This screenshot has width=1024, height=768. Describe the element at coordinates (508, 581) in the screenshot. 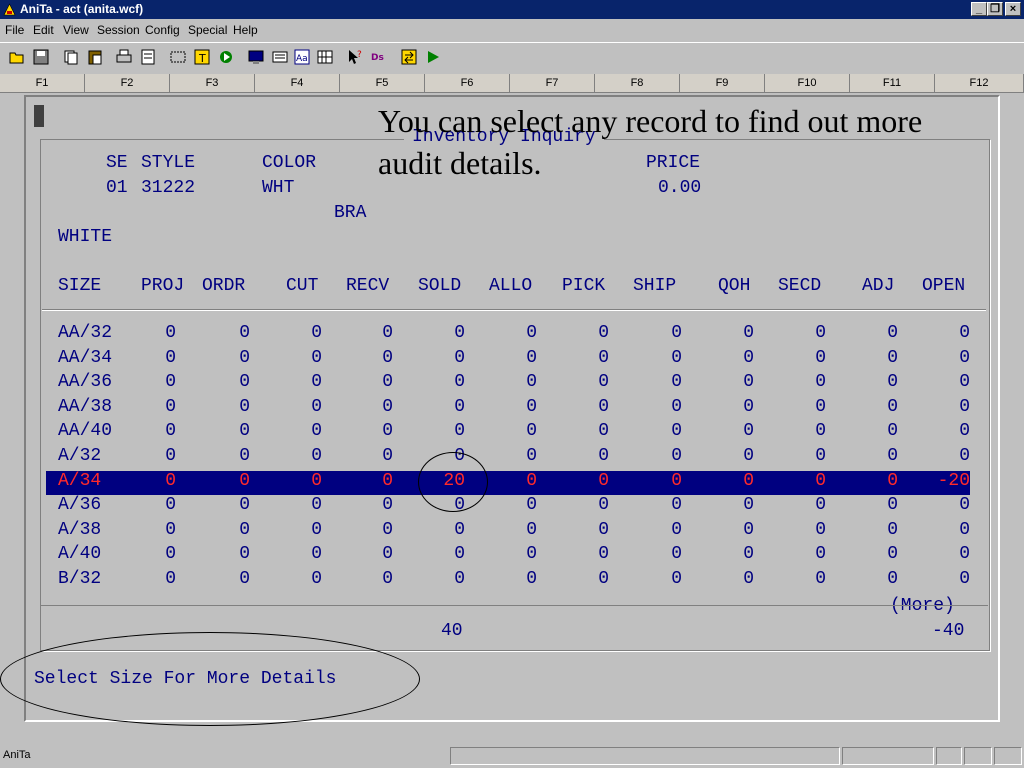

I see `table-row: B/32 0 0 0 0 0 0 0 0 0 0 0 0` at that location.